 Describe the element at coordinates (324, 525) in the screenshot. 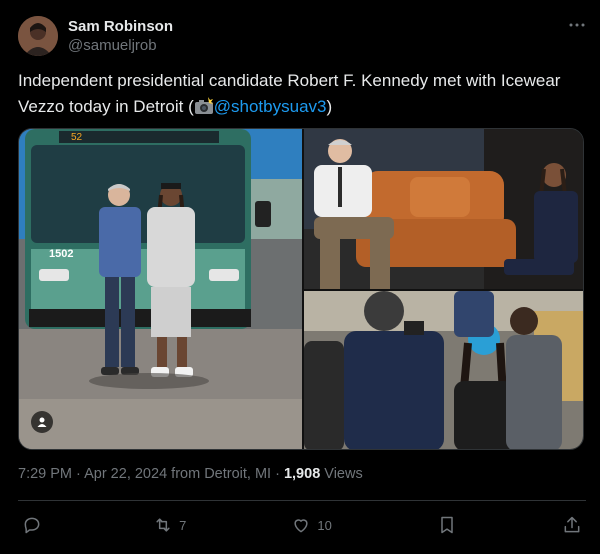

I see `like-count: 10` at that location.